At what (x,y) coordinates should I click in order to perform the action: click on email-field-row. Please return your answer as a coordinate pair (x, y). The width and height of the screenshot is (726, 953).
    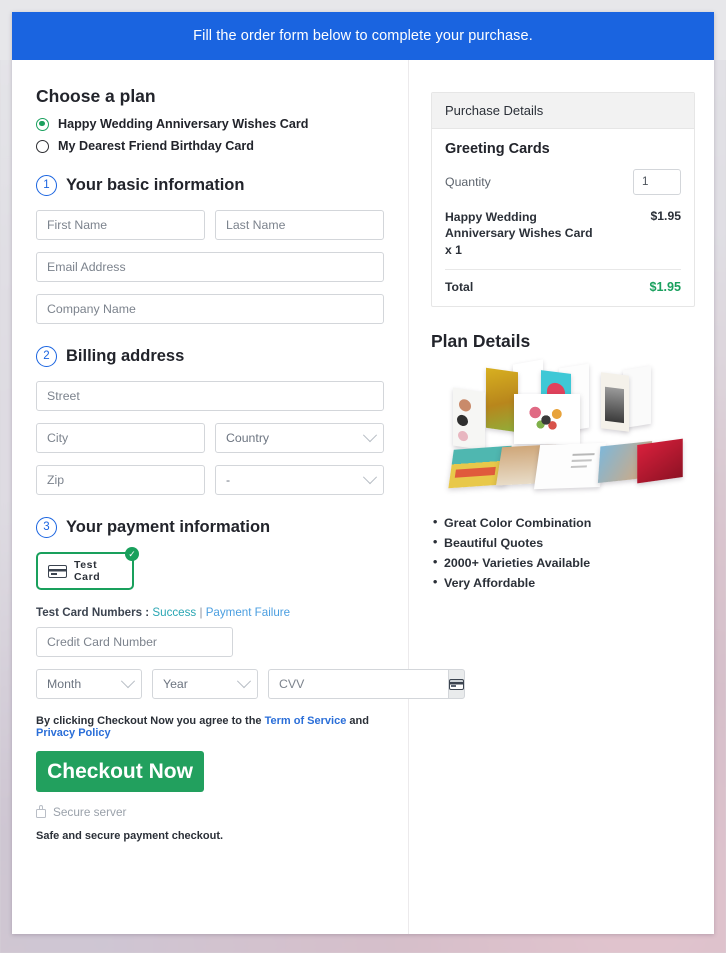
    Looking at the image, I should click on (210, 267).